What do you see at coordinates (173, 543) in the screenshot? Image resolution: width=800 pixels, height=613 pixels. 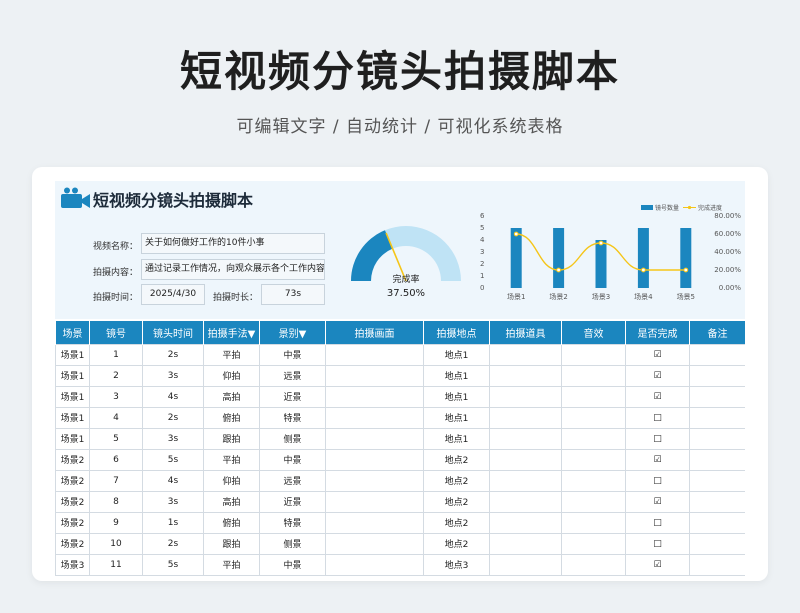 I see `duration-cell: 2s` at bounding box center [173, 543].